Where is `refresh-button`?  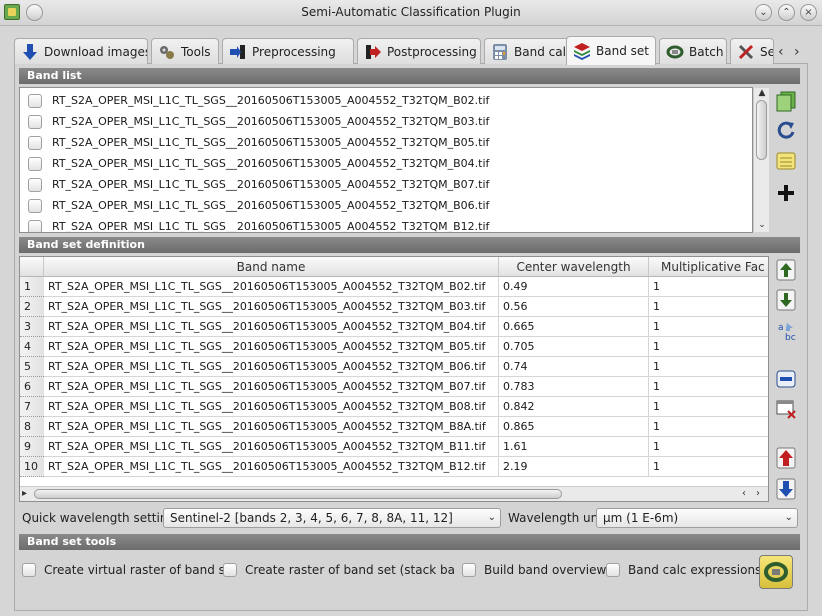 refresh-button is located at coordinates (786, 131).